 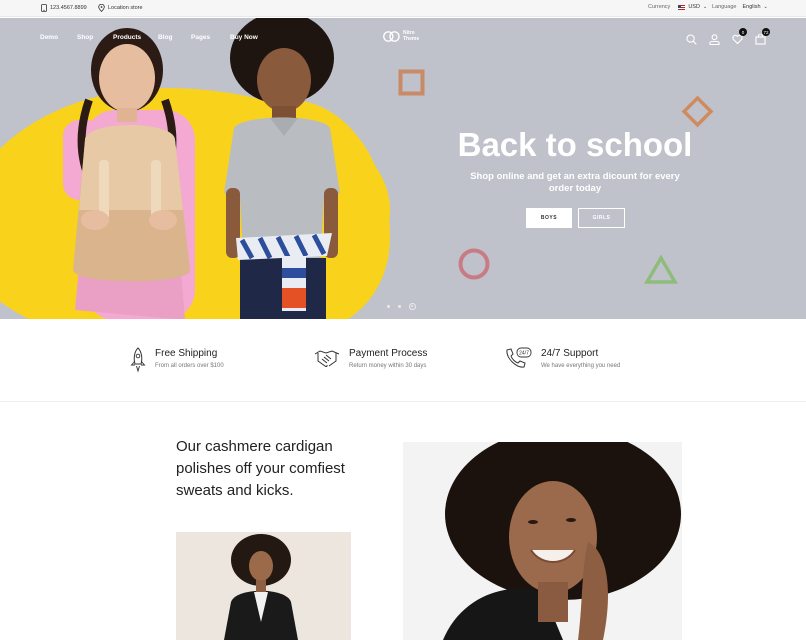 I want to click on feature-description: From all orders over $100, so click(x=189, y=366).